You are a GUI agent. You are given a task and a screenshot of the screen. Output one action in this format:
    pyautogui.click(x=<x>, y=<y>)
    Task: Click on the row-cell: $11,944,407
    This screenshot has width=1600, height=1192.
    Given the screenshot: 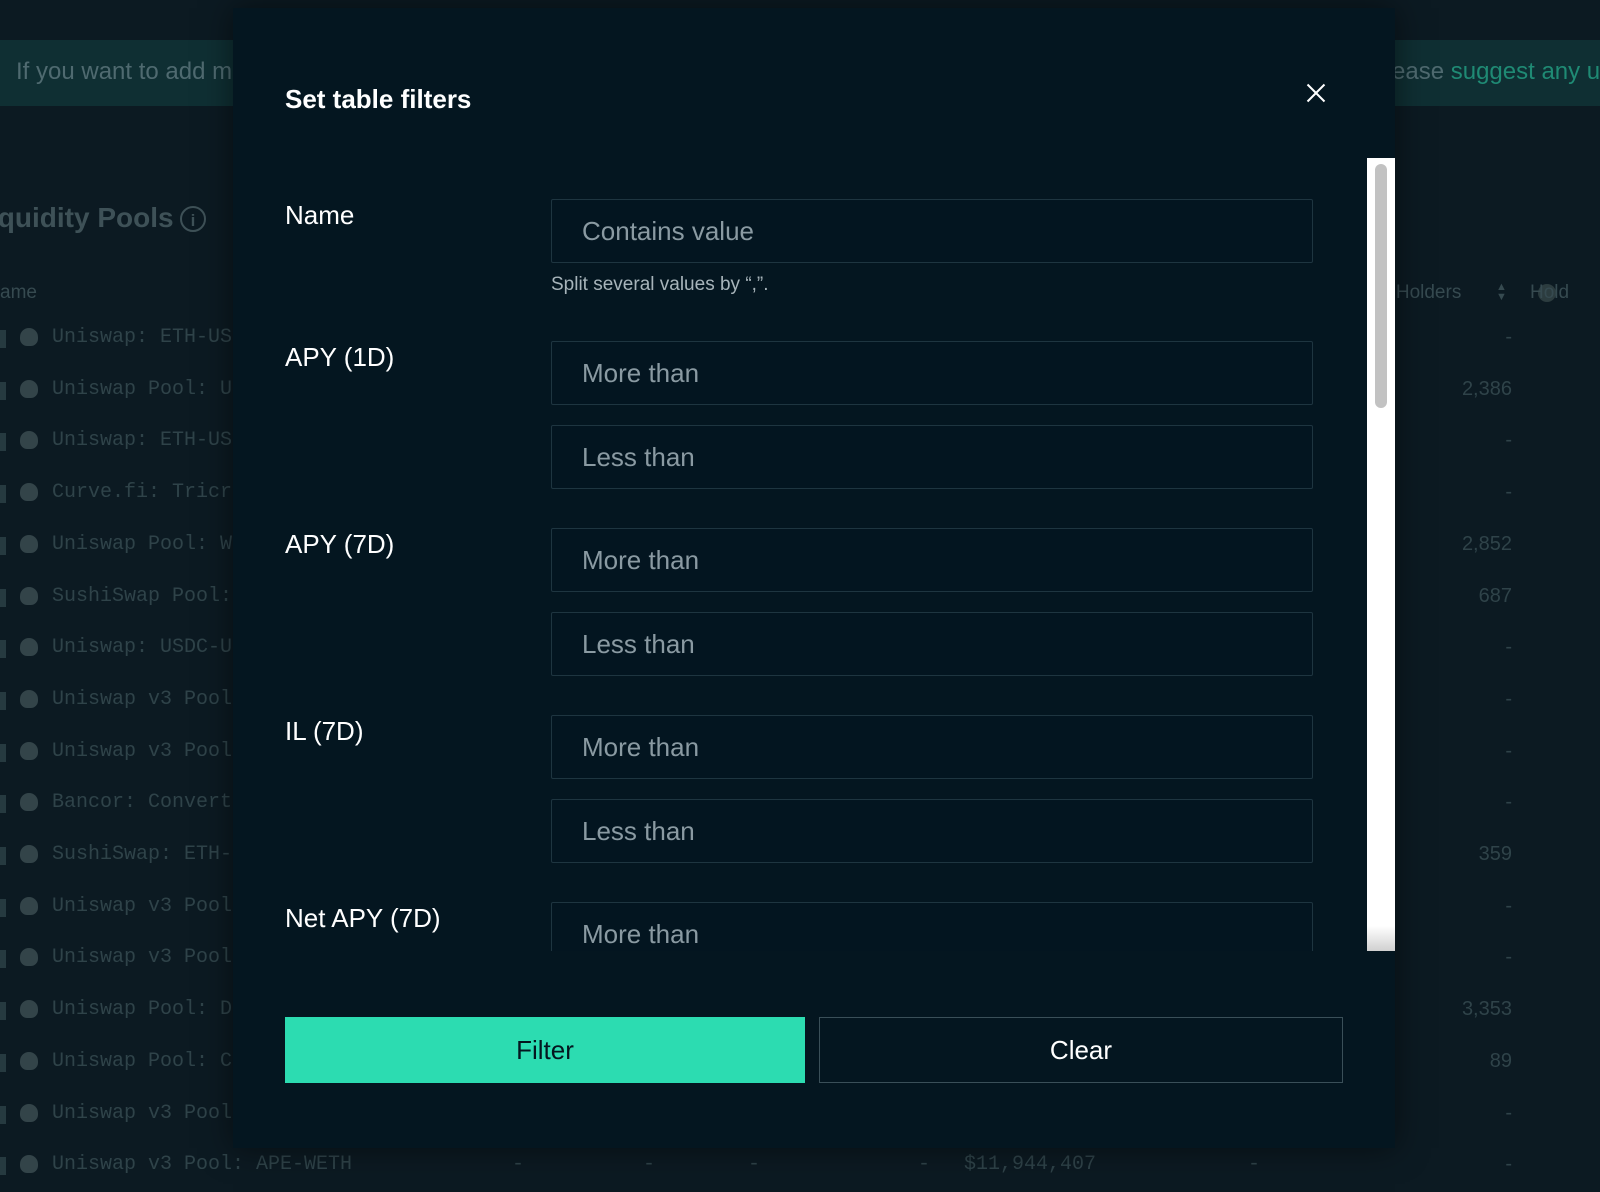 What is the action you would take?
    pyautogui.click(x=1030, y=1164)
    